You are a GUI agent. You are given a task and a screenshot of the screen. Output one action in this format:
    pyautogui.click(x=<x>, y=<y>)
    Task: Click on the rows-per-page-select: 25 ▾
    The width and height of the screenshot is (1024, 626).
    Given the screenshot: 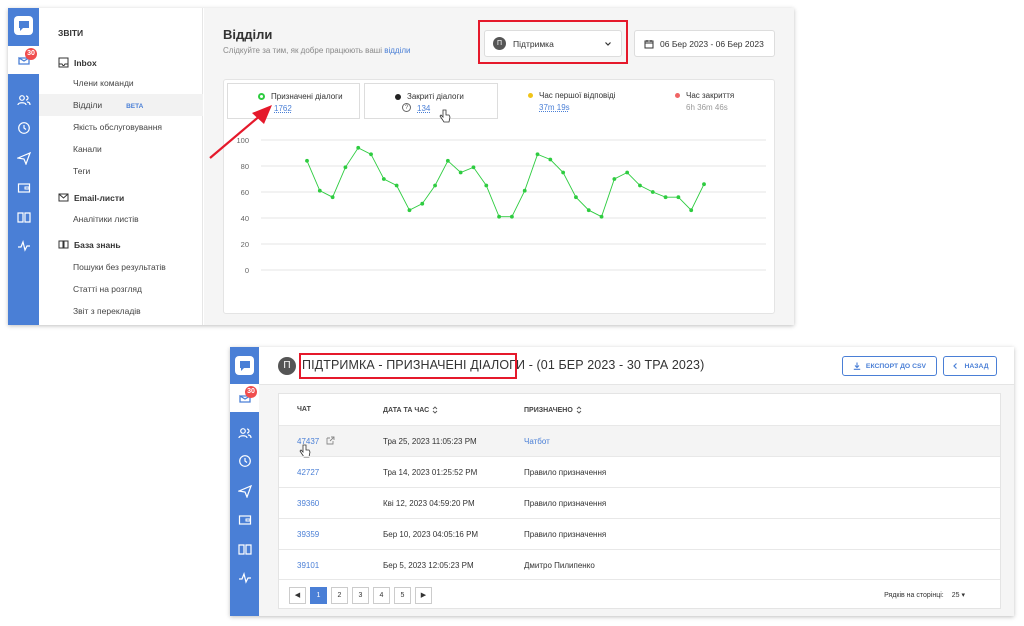 What is the action you would take?
    pyautogui.click(x=958, y=595)
    